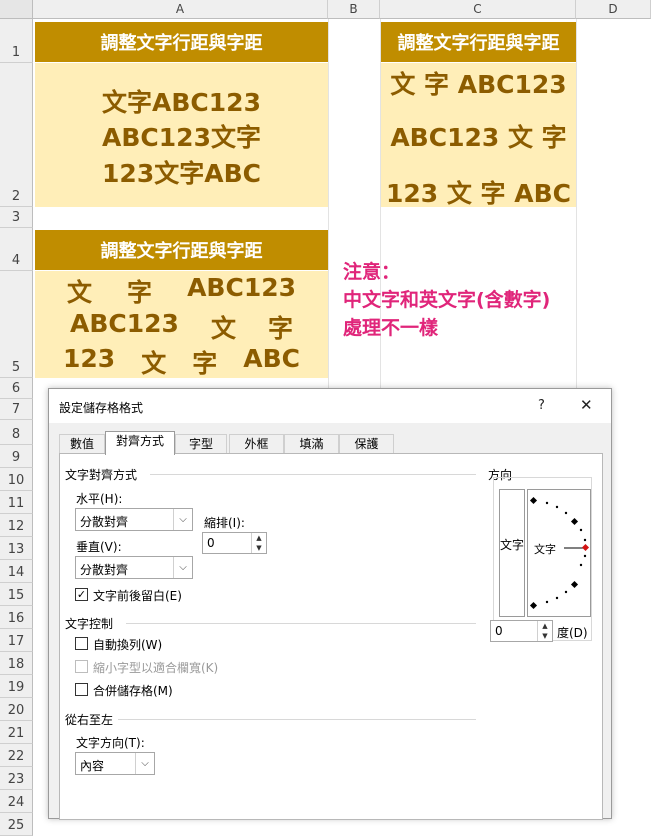 The width and height of the screenshot is (651, 836). Describe the element at coordinates (311, 444) in the screenshot. I see `tab-fill: 填滿` at that location.